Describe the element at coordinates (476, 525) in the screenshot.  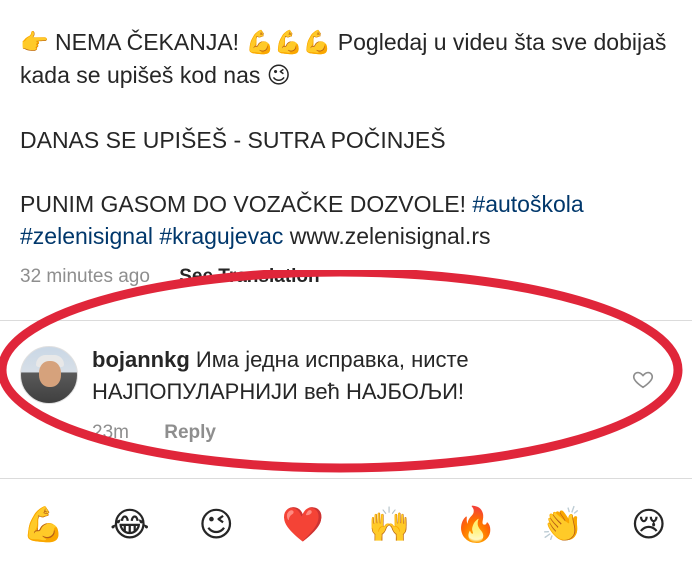
I see `fire-emoji-button: 🔥` at that location.